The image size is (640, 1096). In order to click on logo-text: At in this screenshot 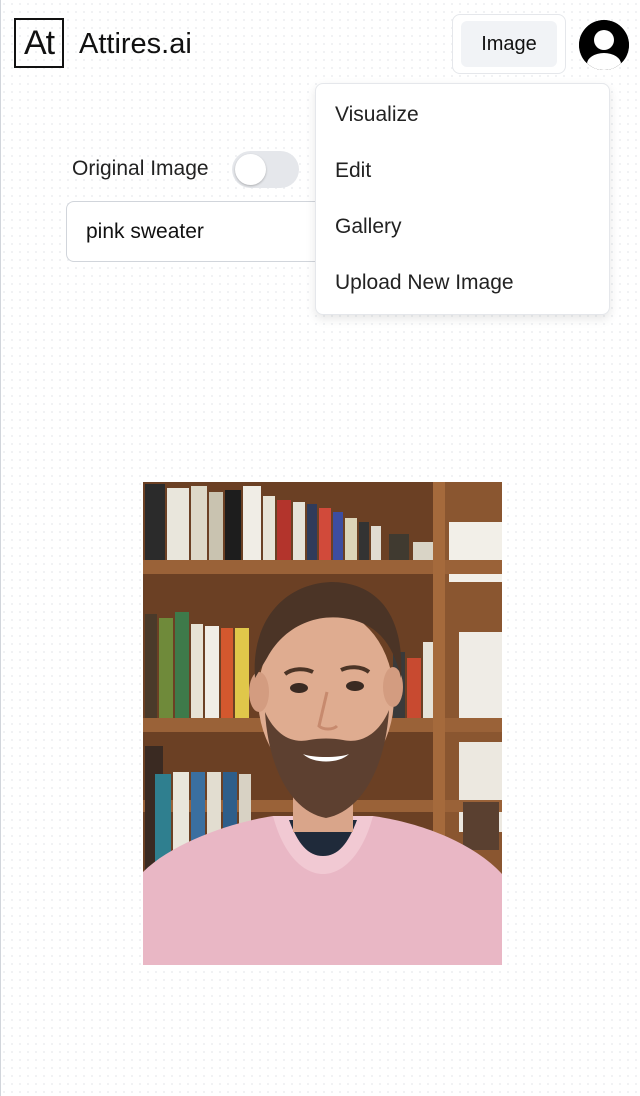, I will do `click(39, 43)`.